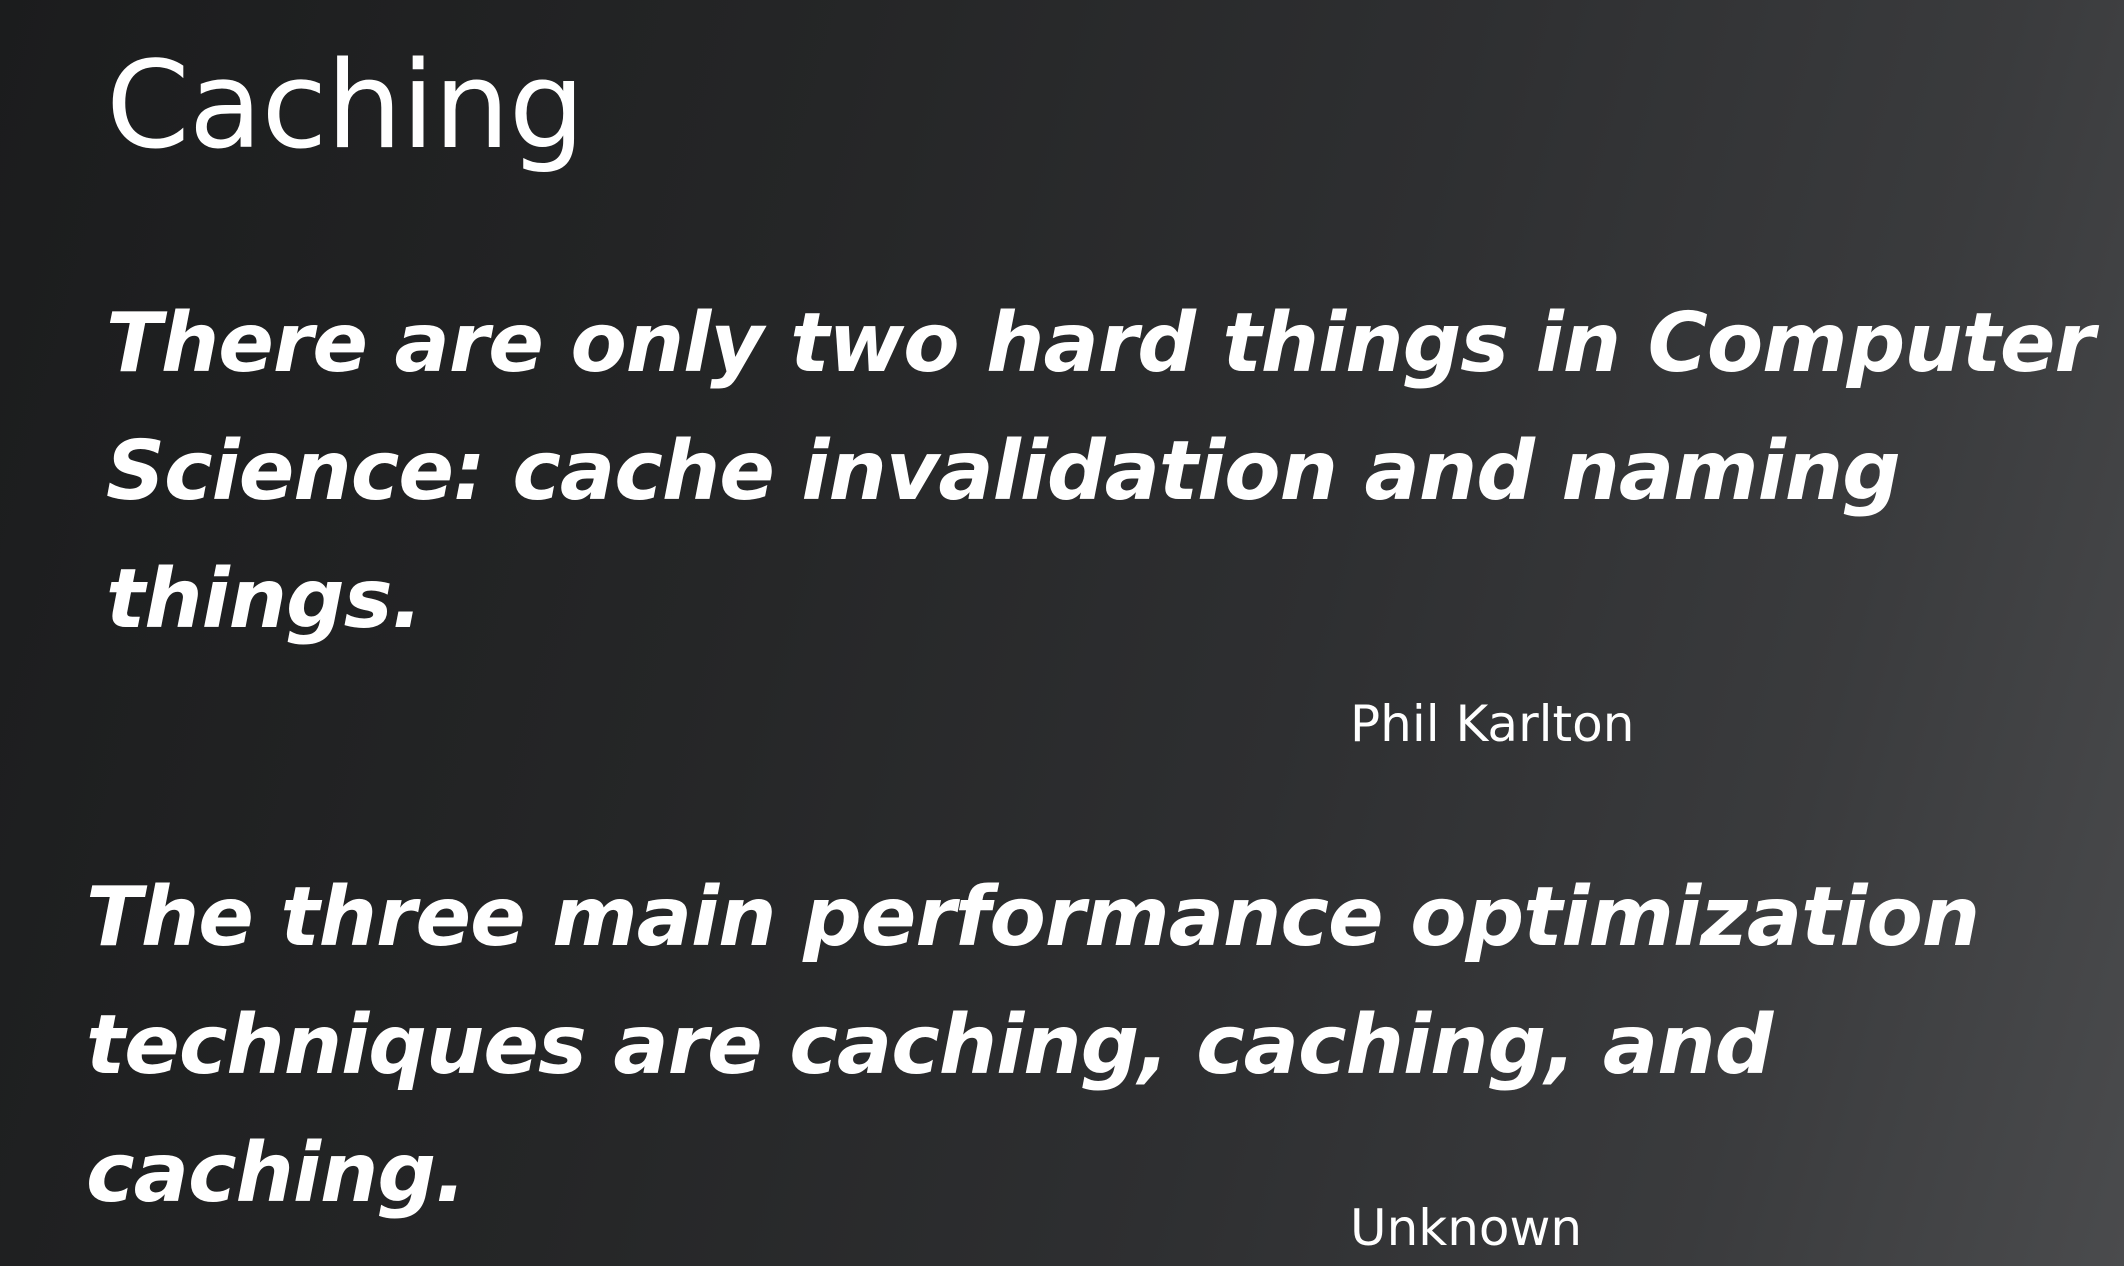 This screenshot has width=2124, height=1266. Describe the element at coordinates (264, 599) in the screenshot. I see `quote-line: things.` at that location.